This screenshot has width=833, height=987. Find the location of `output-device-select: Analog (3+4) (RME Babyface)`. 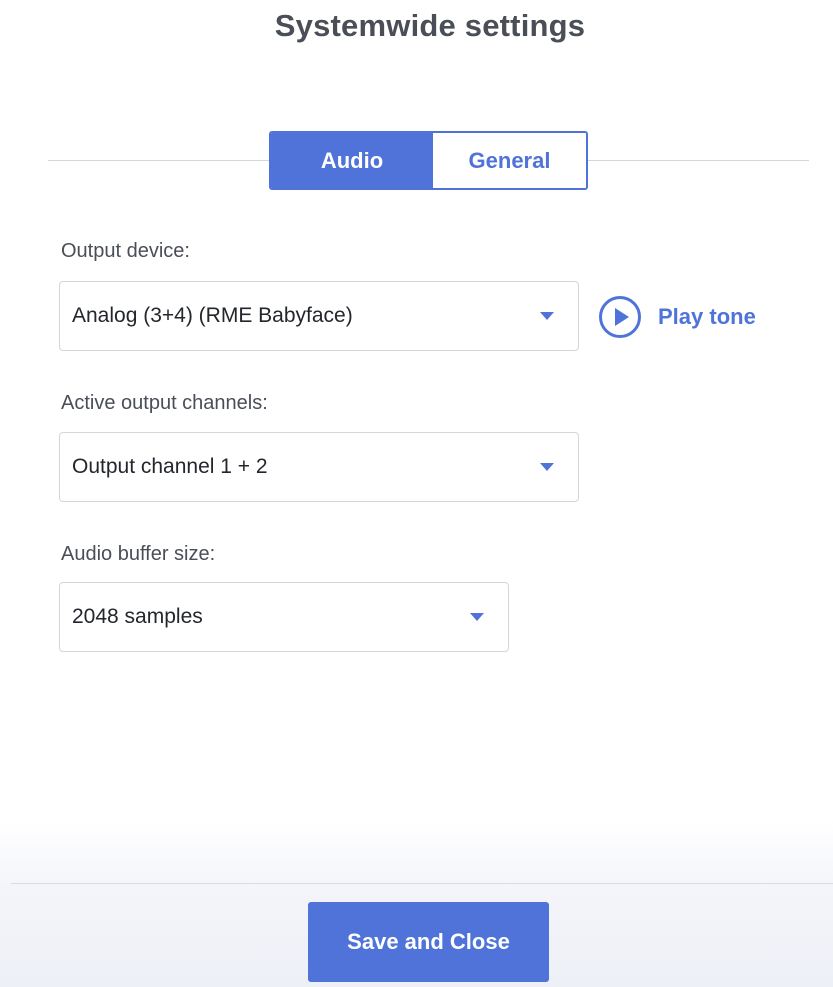

output-device-select: Analog (3+4) (RME Babyface) is located at coordinates (319, 316).